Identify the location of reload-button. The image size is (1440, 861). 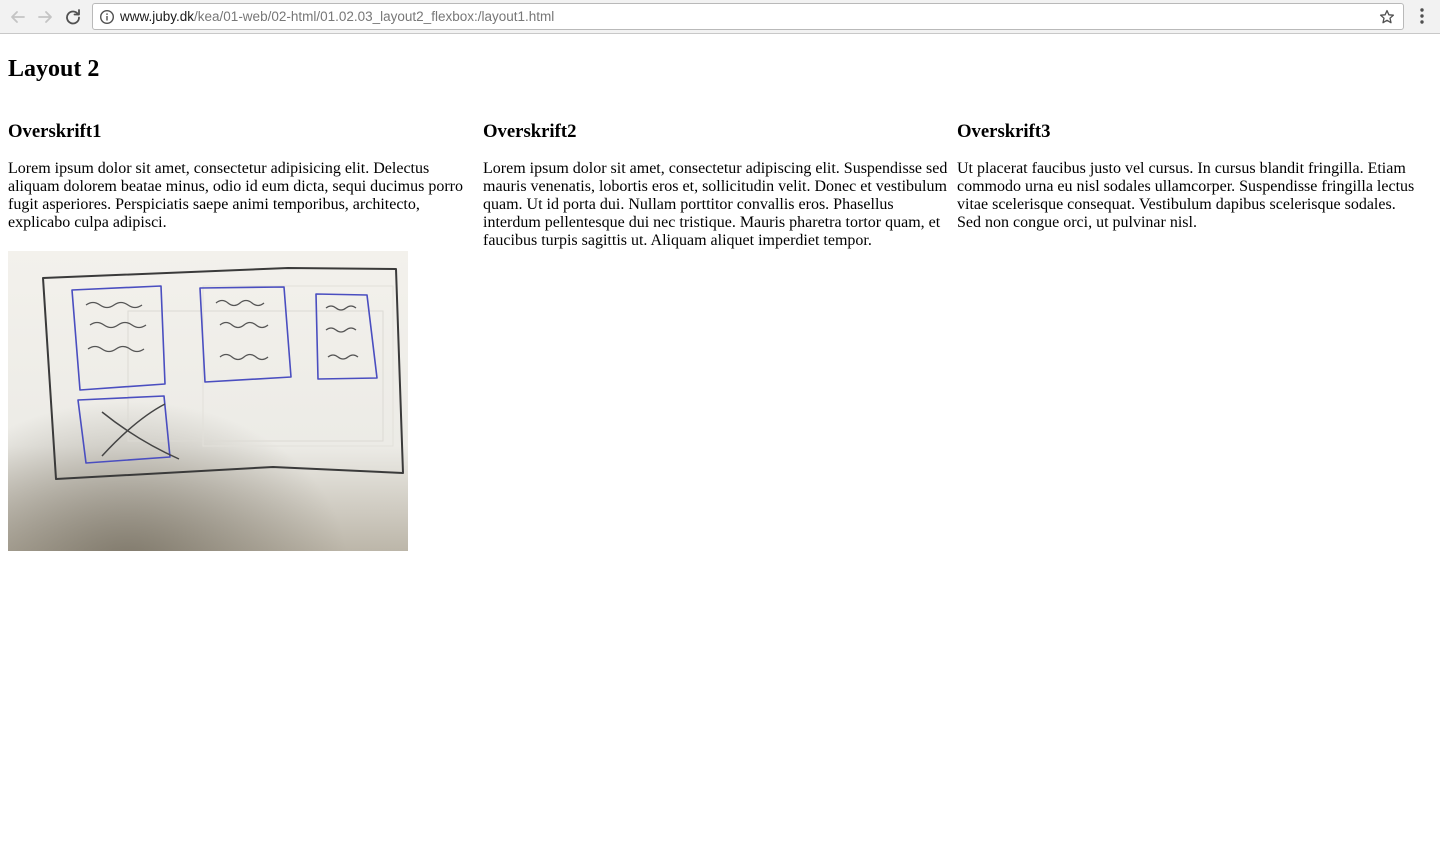
(73, 17).